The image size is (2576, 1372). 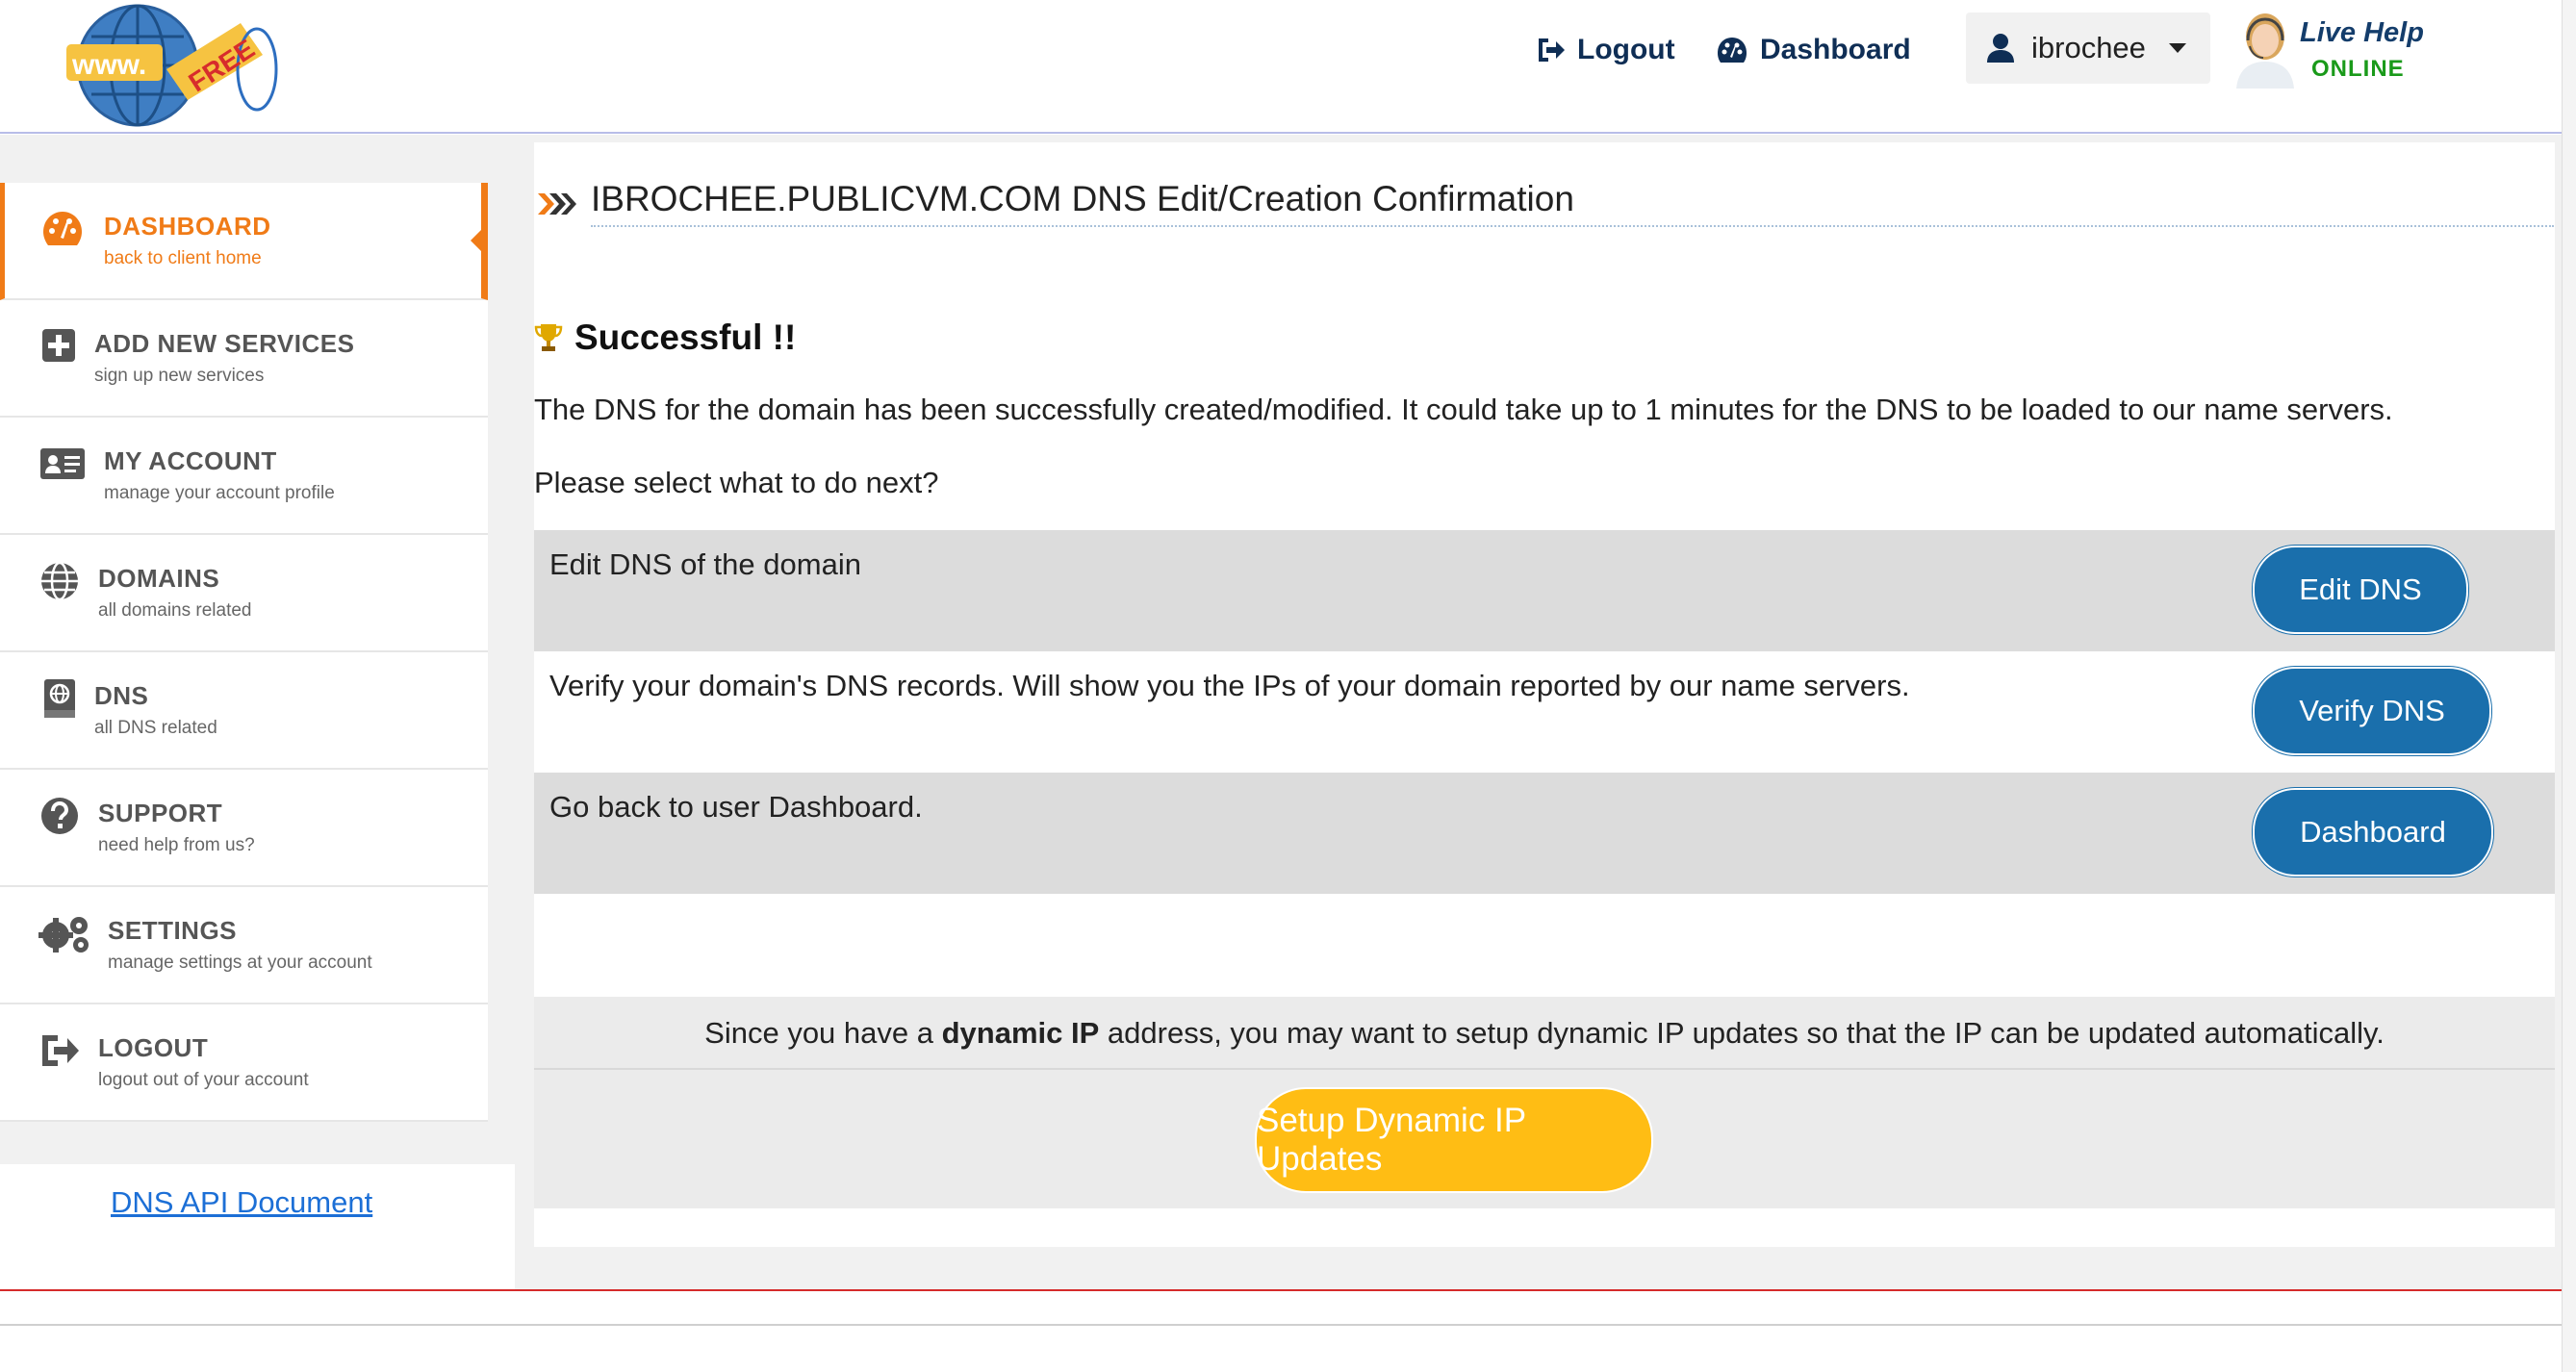 I want to click on live-help-status: ONLINE, so click(x=2358, y=69).